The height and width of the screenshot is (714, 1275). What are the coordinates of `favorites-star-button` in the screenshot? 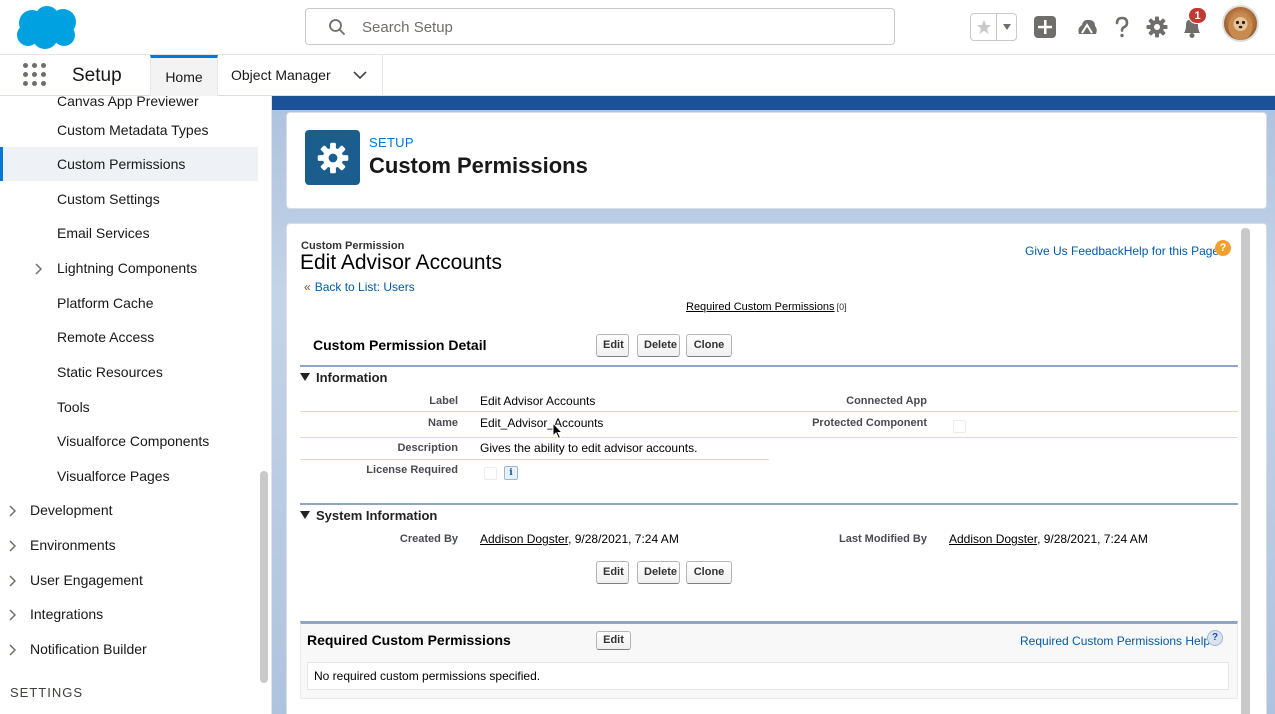 It's located at (984, 27).